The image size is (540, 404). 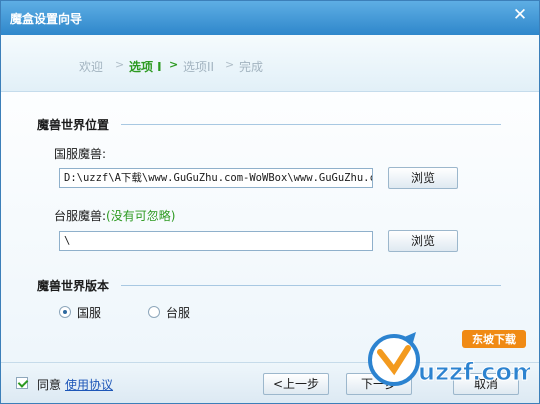 I want to click on radio-selected-dot, so click(x=65, y=312).